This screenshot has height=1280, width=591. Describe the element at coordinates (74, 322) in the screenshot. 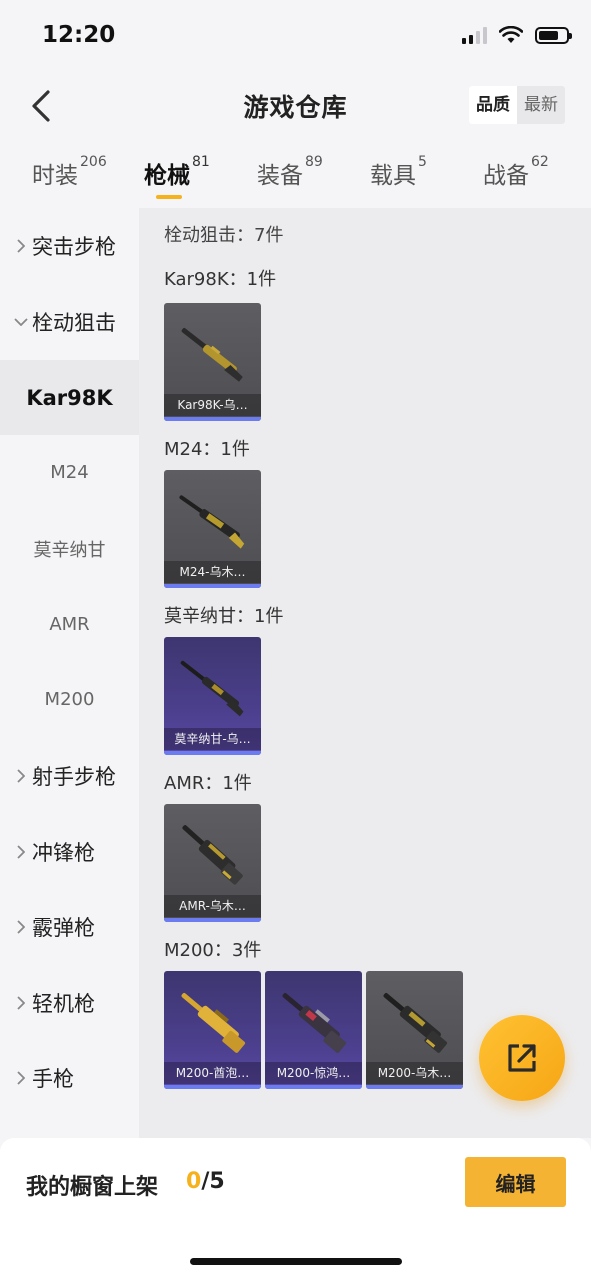

I see `sidebar-item-label: 栓动狙击` at that location.